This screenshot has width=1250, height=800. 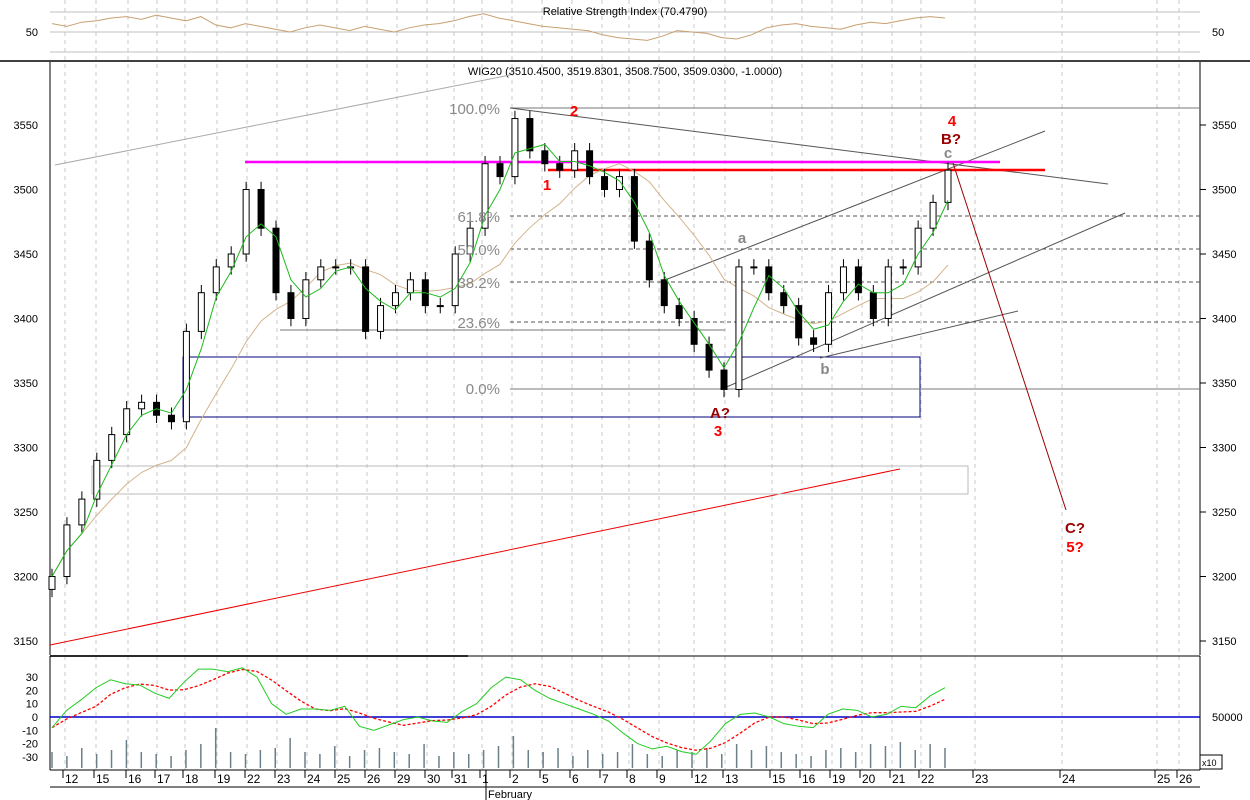 What do you see at coordinates (474, 109) in the screenshot?
I see `fib-100-label: 100.0%` at bounding box center [474, 109].